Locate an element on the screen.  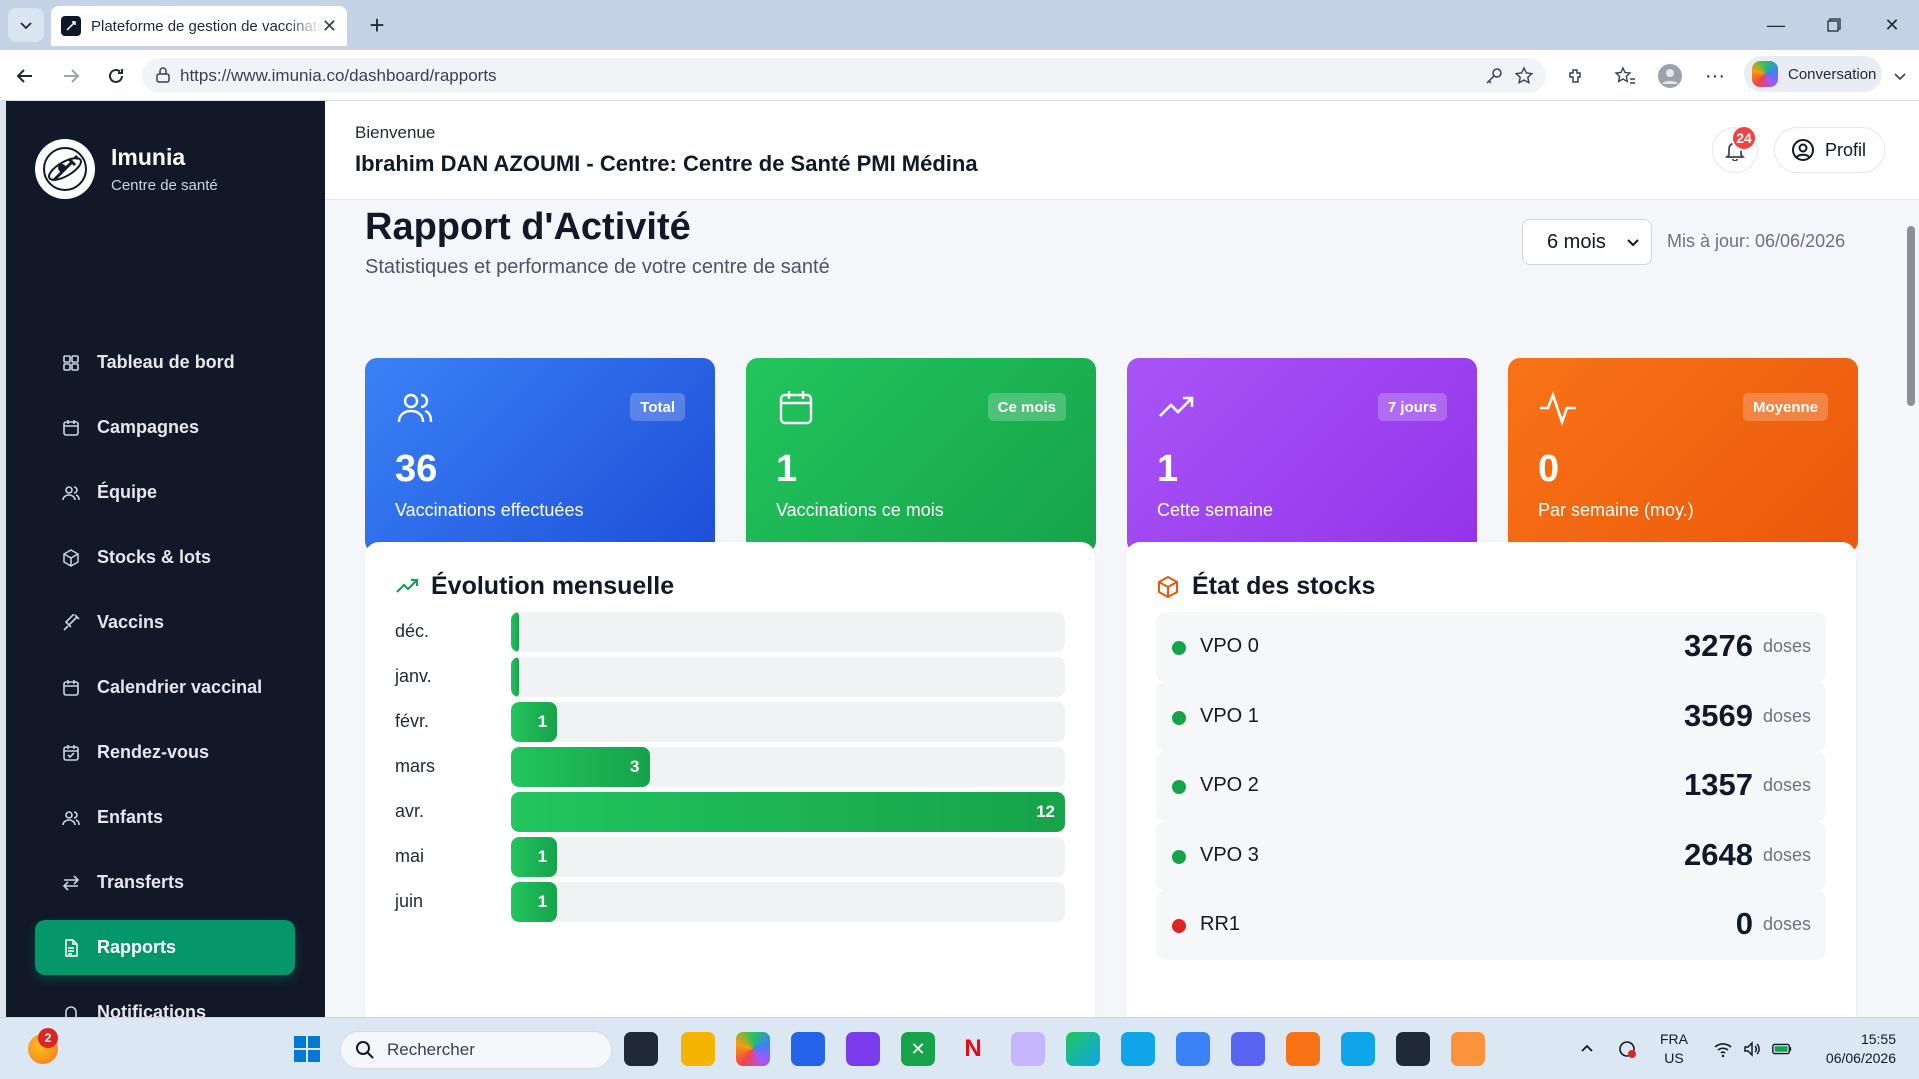
activity-icon is located at coordinates (1558, 408).